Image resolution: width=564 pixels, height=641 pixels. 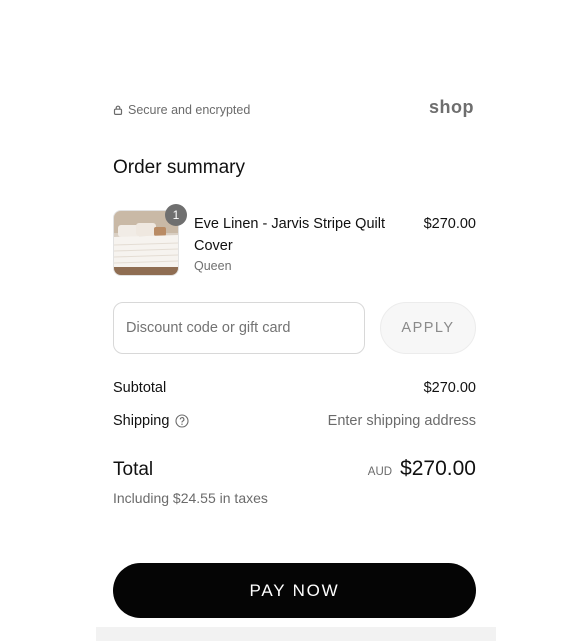 I want to click on discount-row: APPLY, so click(x=294, y=329).